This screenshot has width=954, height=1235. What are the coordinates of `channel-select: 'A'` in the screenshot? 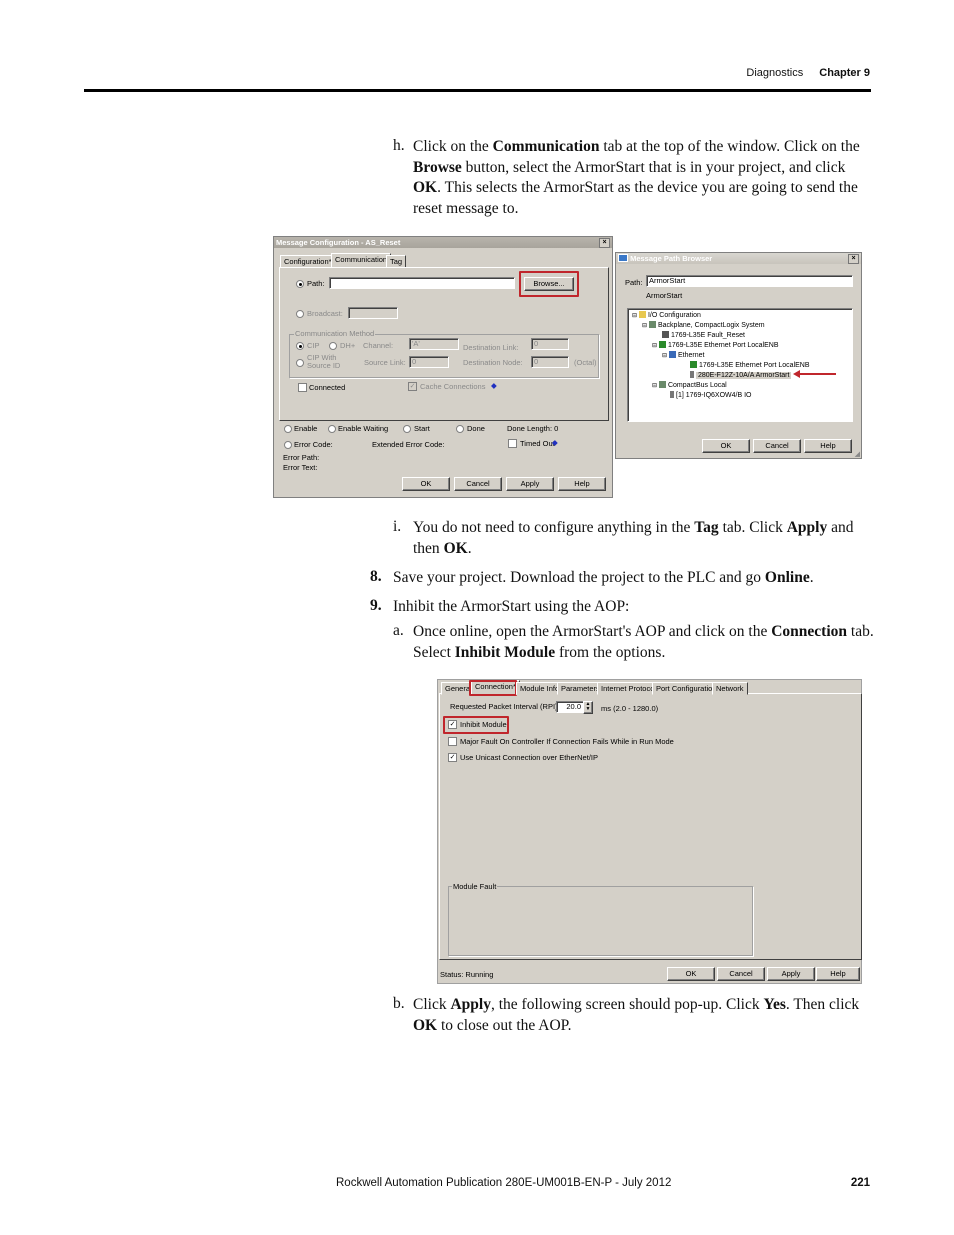 It's located at (434, 344).